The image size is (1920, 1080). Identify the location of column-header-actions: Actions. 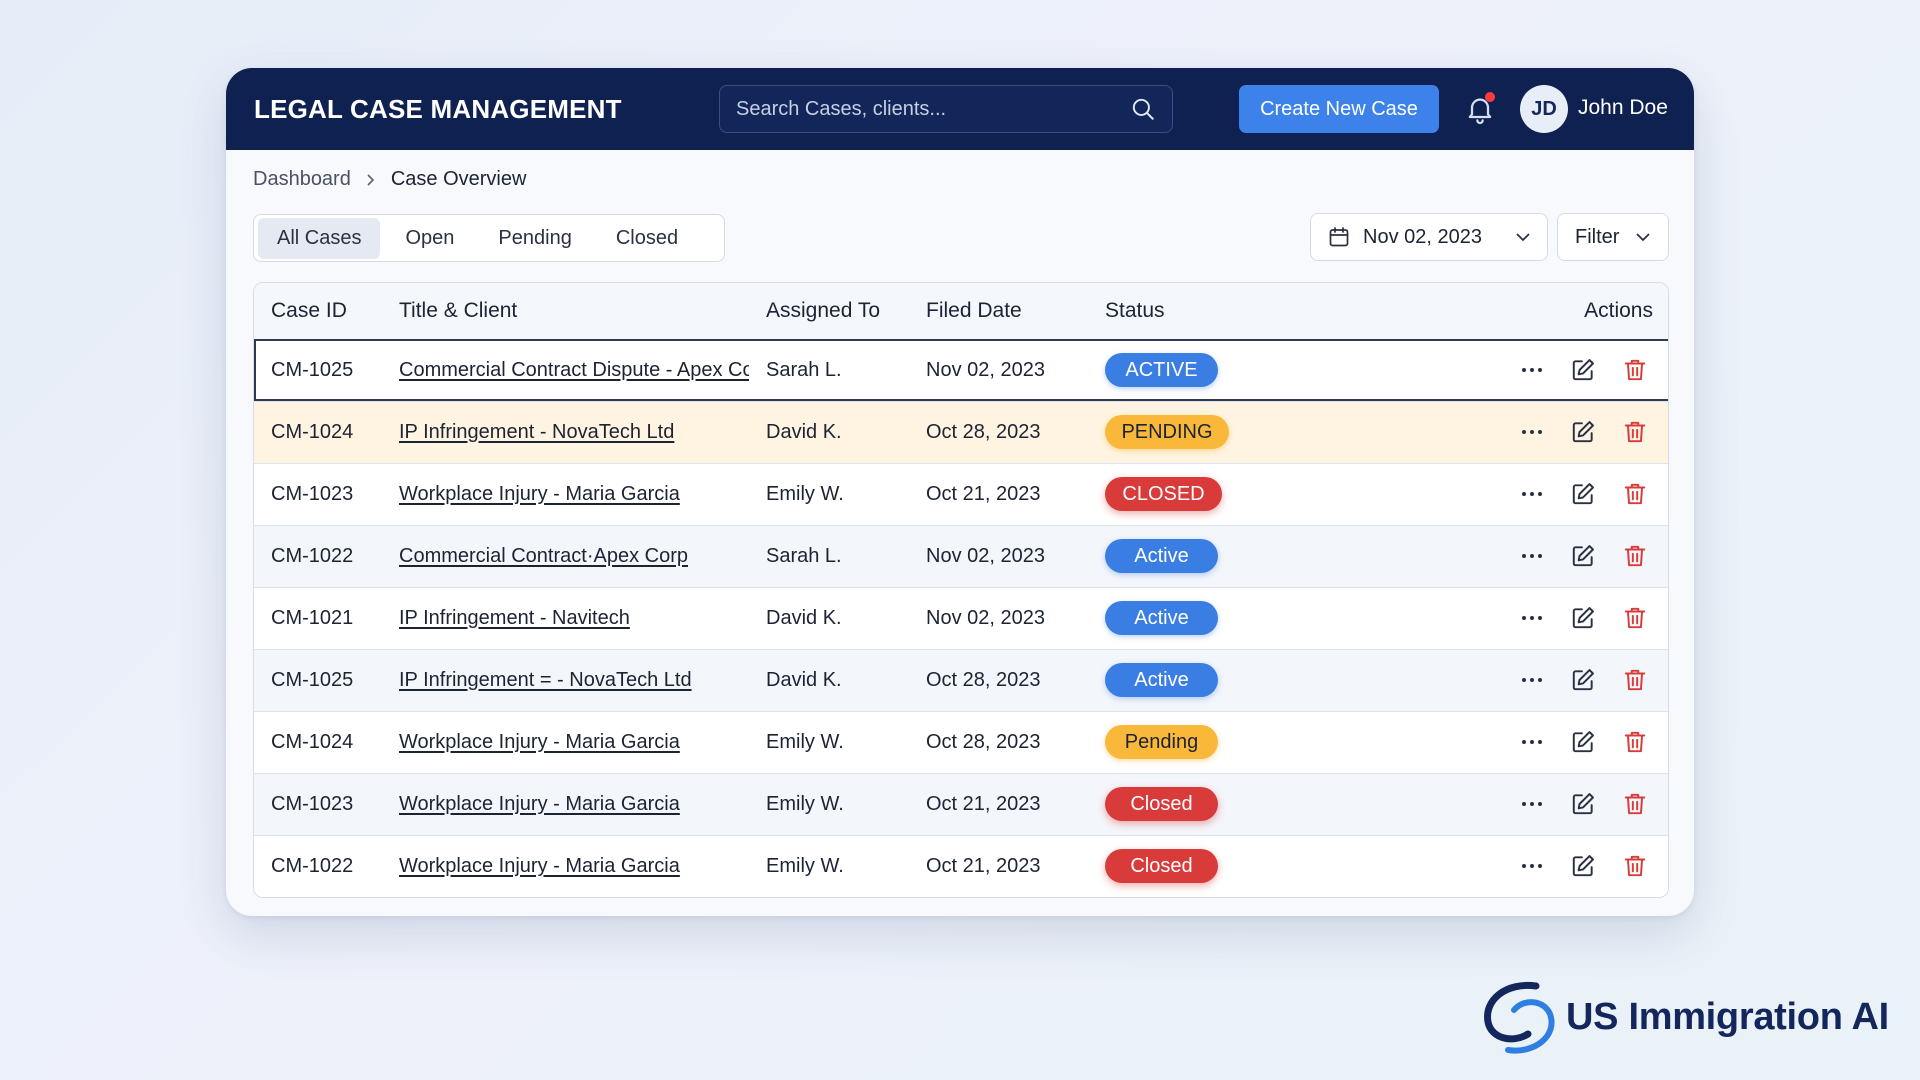
(1618, 310).